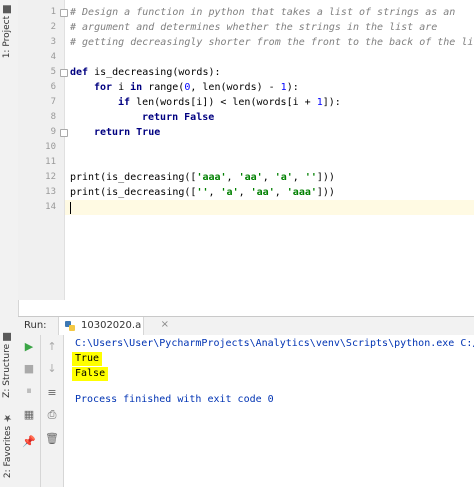 The height and width of the screenshot is (487, 474). Describe the element at coordinates (53, 132) in the screenshot. I see `line-number: 9` at that location.